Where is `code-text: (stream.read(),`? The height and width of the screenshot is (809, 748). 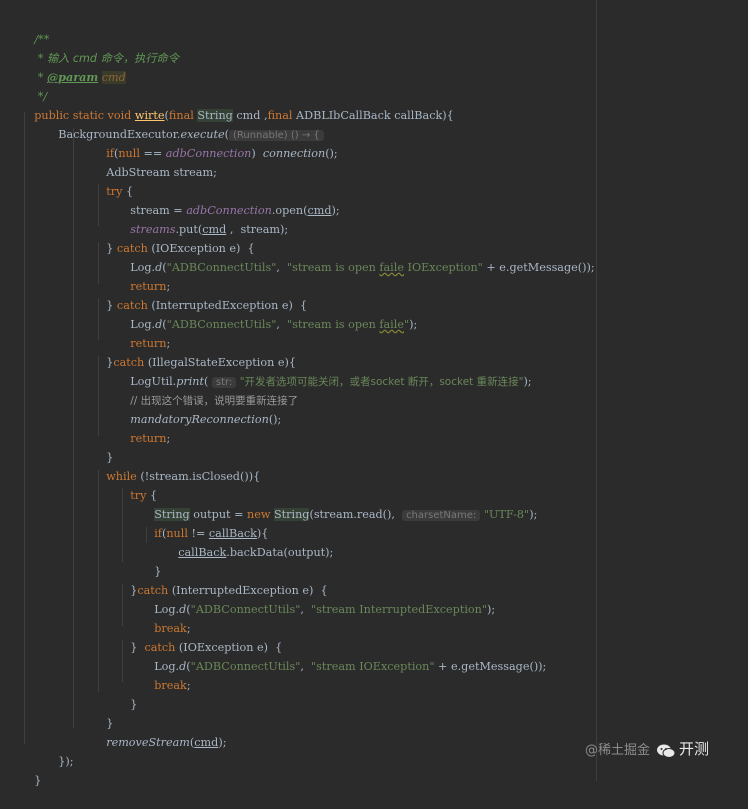 code-text: (stream.read(), is located at coordinates (356, 514).